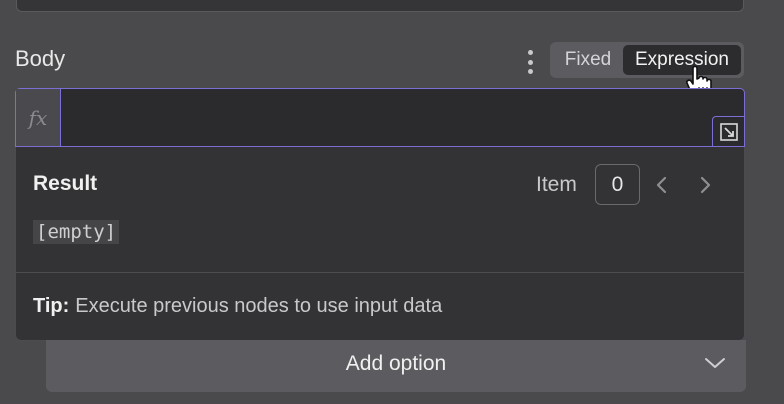 Image resolution: width=784 pixels, height=404 pixels. What do you see at coordinates (588, 60) in the screenshot?
I see `fixed-mode-option: Fixed` at bounding box center [588, 60].